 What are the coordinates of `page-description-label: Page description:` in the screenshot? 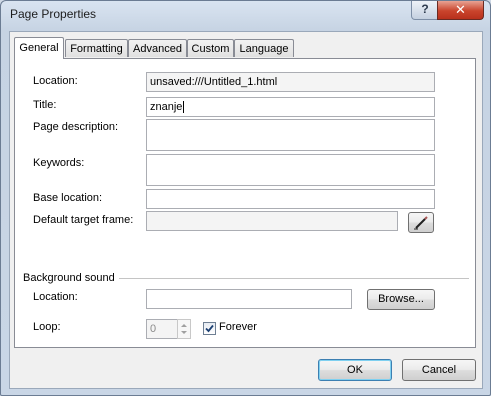 It's located at (75, 127).